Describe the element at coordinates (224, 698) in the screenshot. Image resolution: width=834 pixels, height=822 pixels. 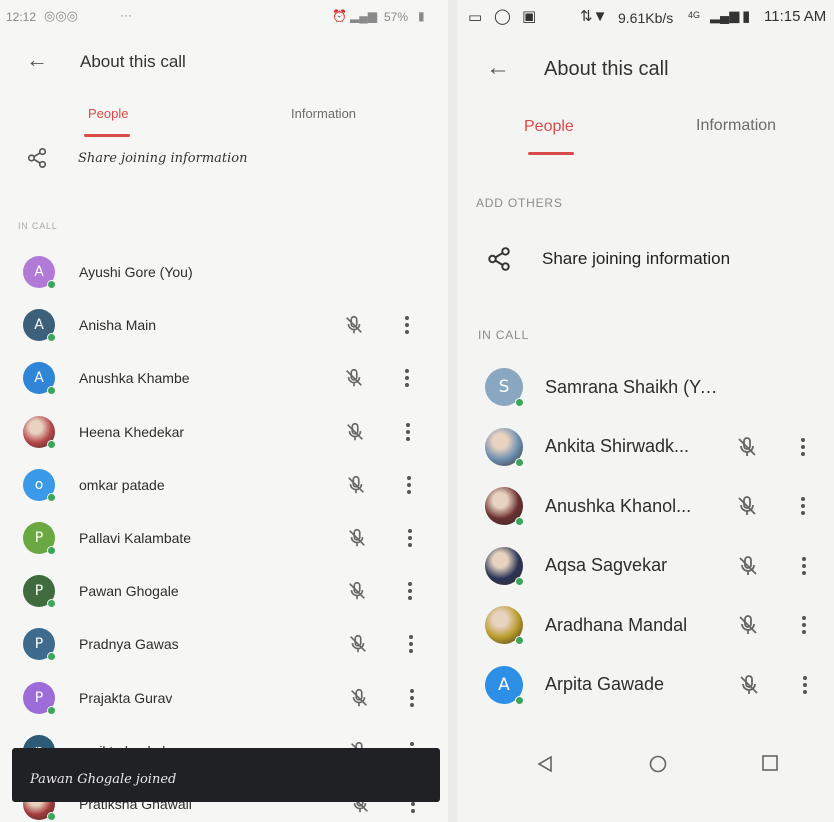
I see `participant-row: P Prajakta Gurav` at that location.